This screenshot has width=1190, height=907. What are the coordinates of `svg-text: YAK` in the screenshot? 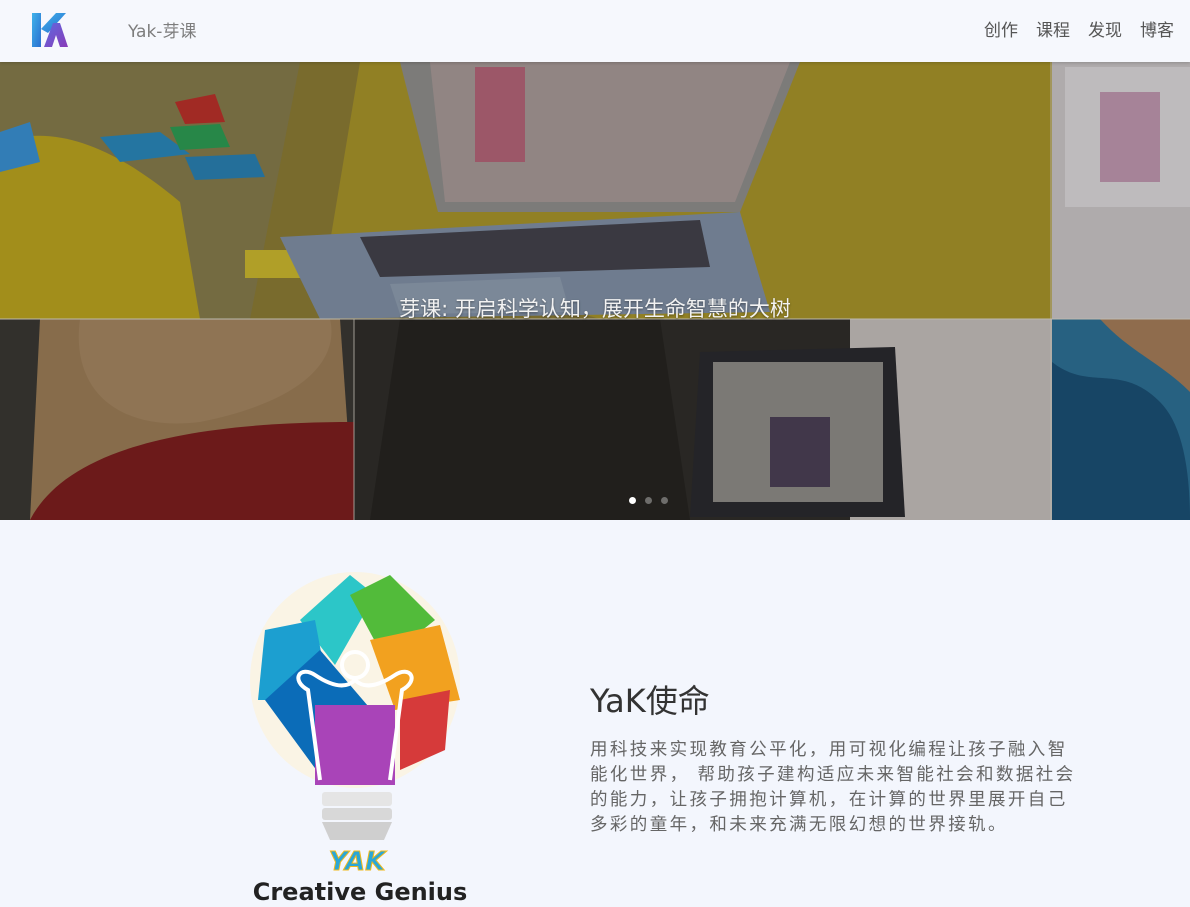 It's located at (358, 862).